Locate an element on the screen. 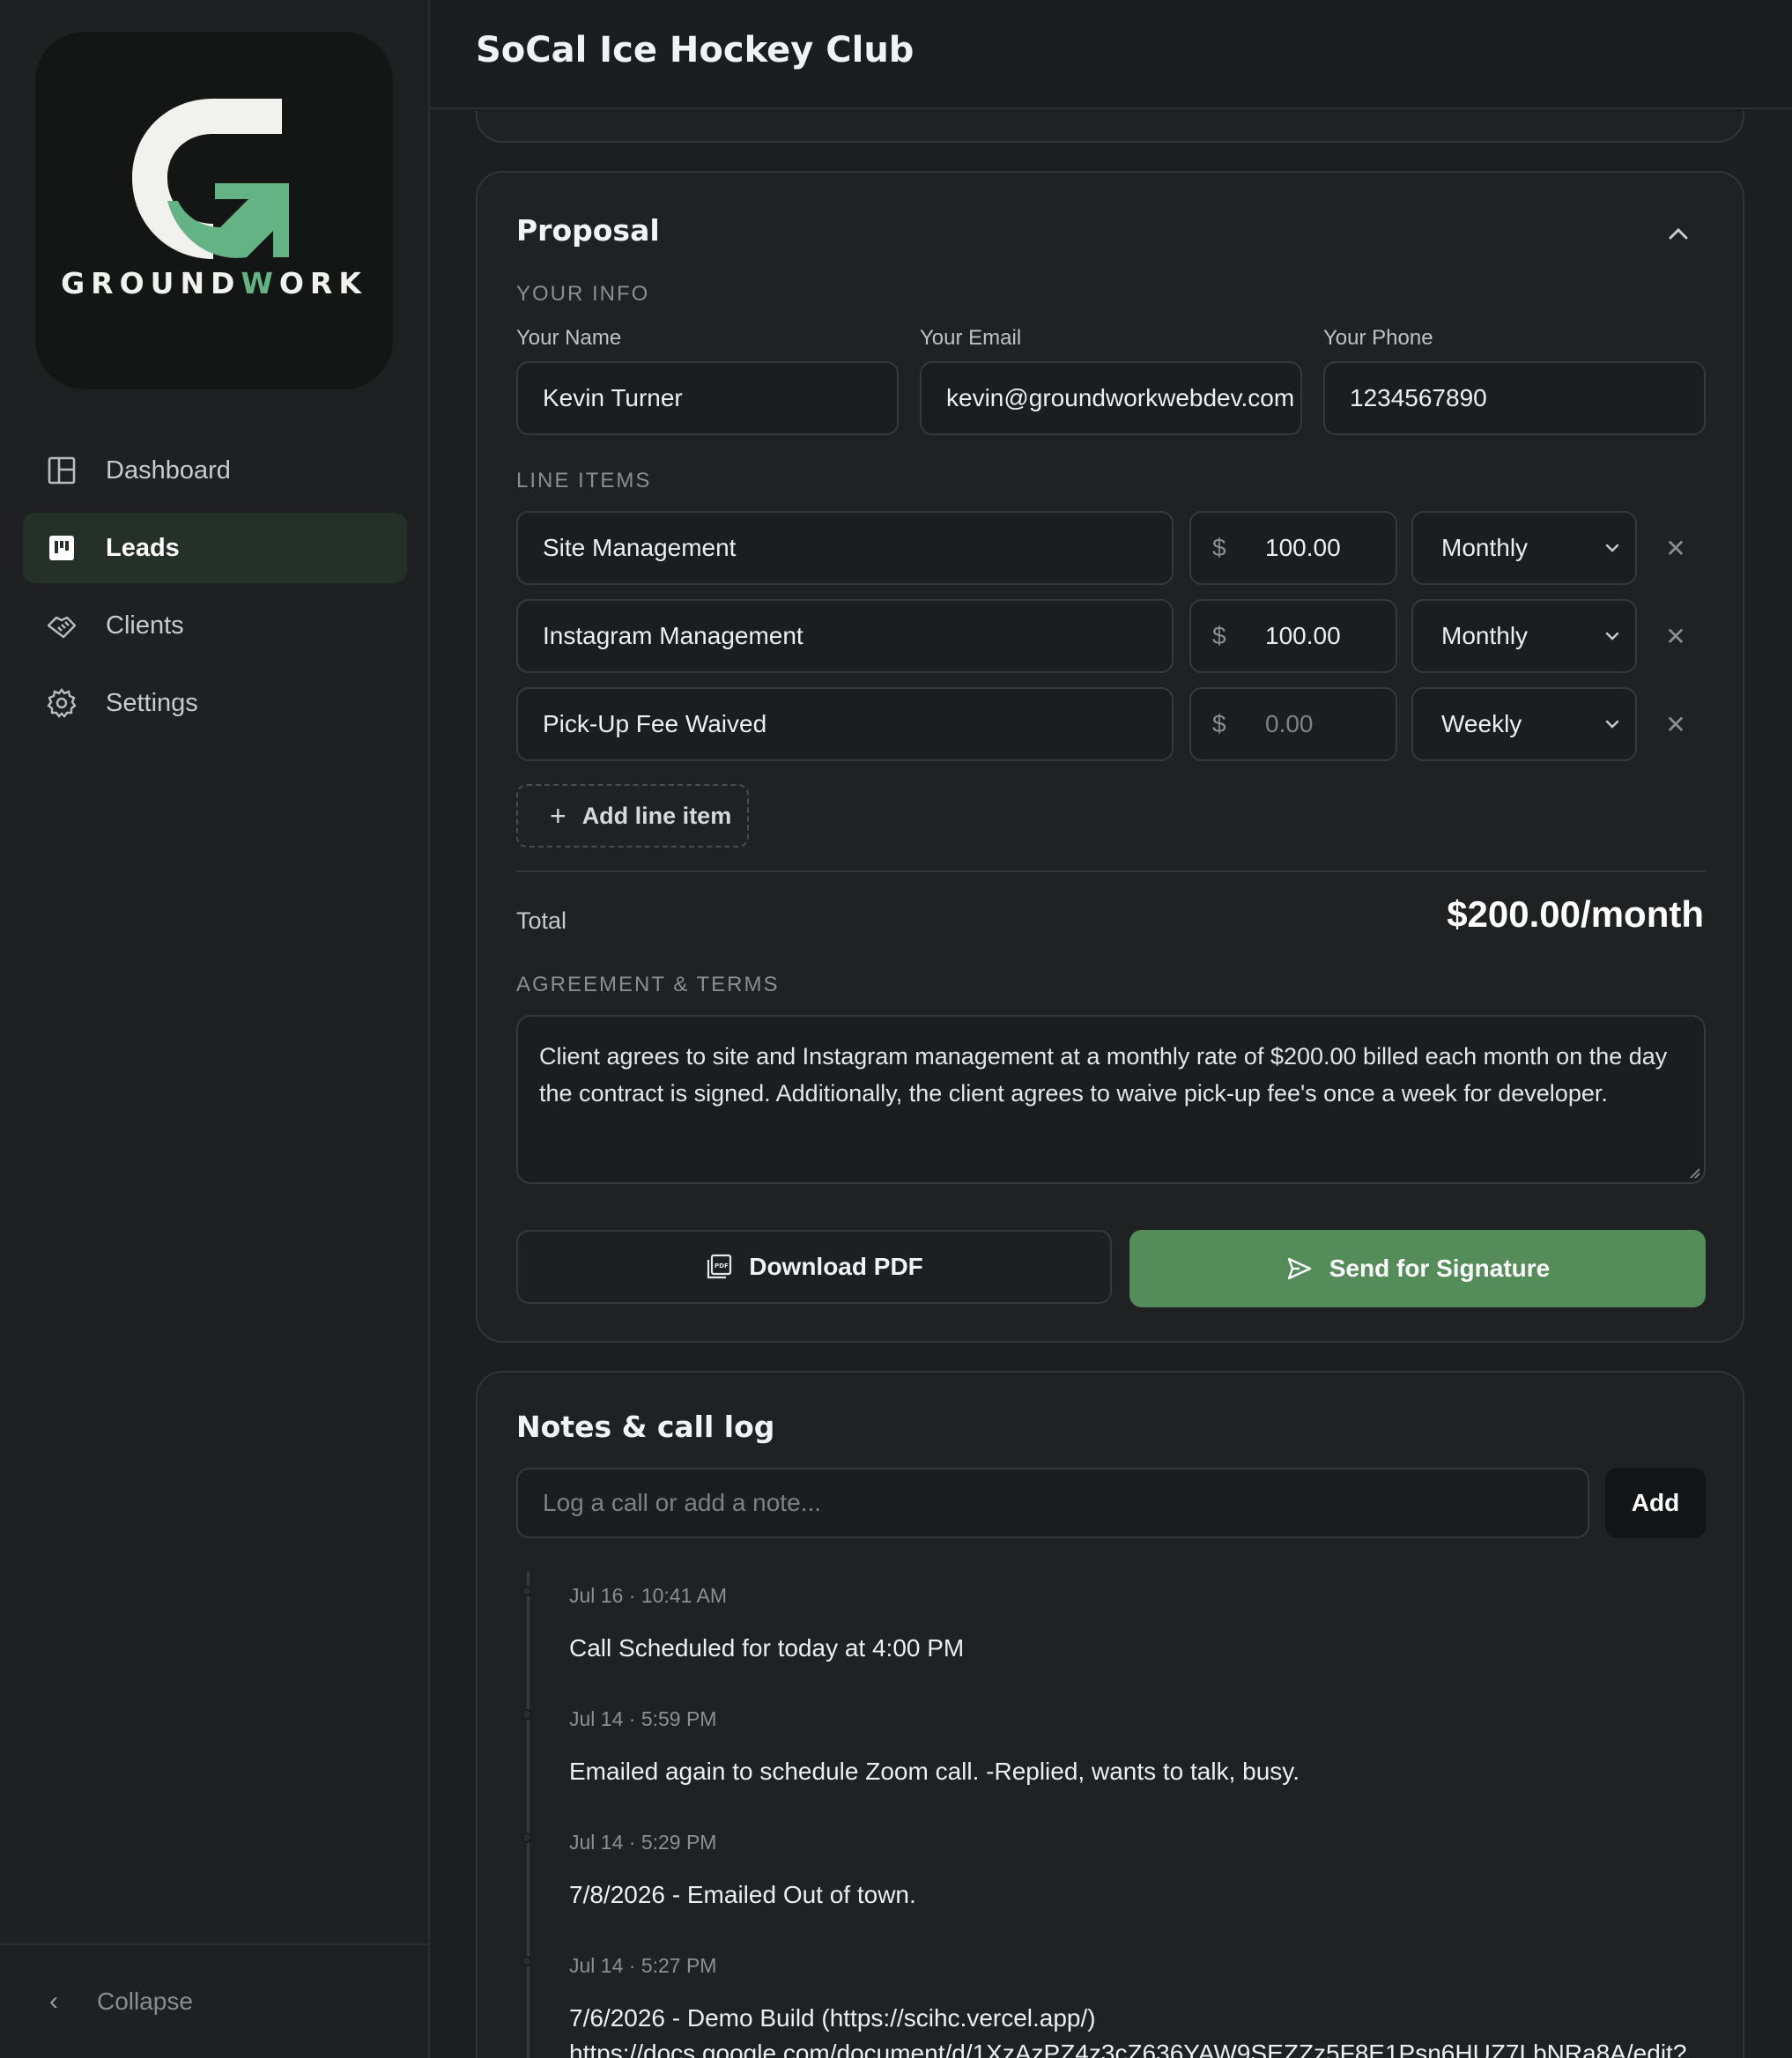  sidebar-item-settings: Settings is located at coordinates (215, 703).